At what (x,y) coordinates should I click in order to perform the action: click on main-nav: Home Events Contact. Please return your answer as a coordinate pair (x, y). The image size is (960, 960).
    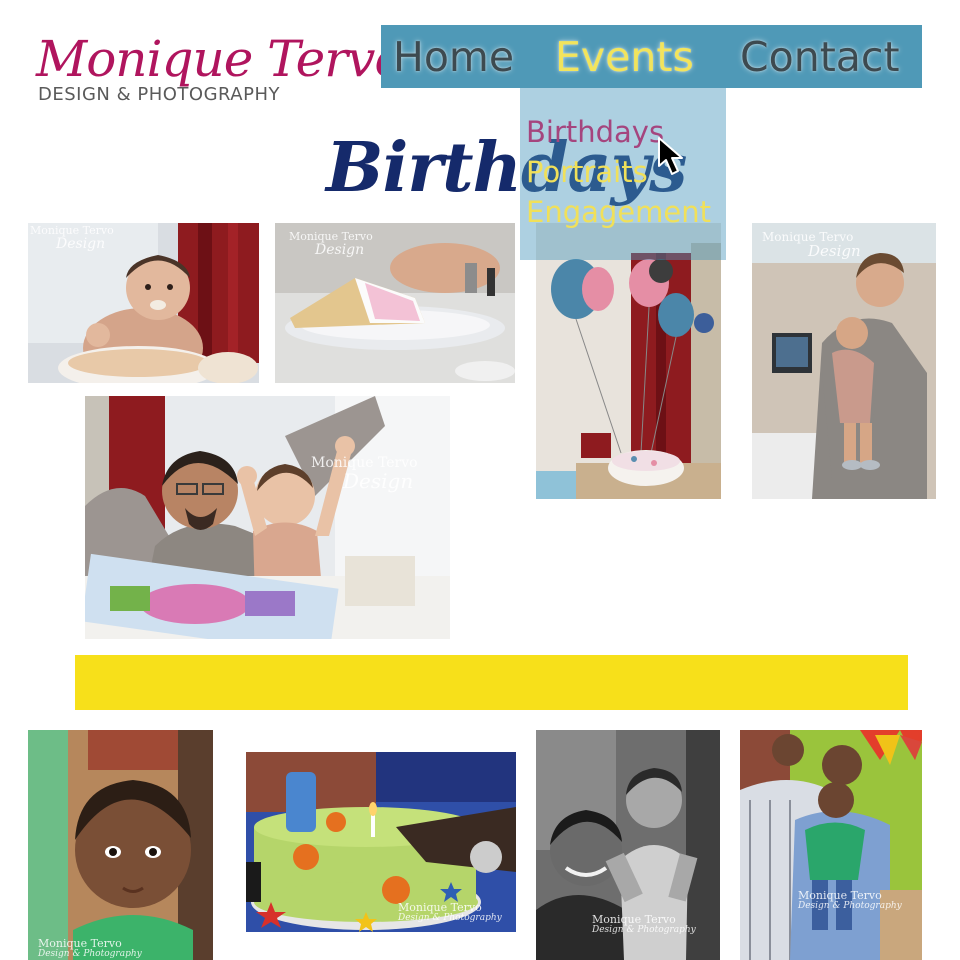
    Looking at the image, I should click on (651, 56).